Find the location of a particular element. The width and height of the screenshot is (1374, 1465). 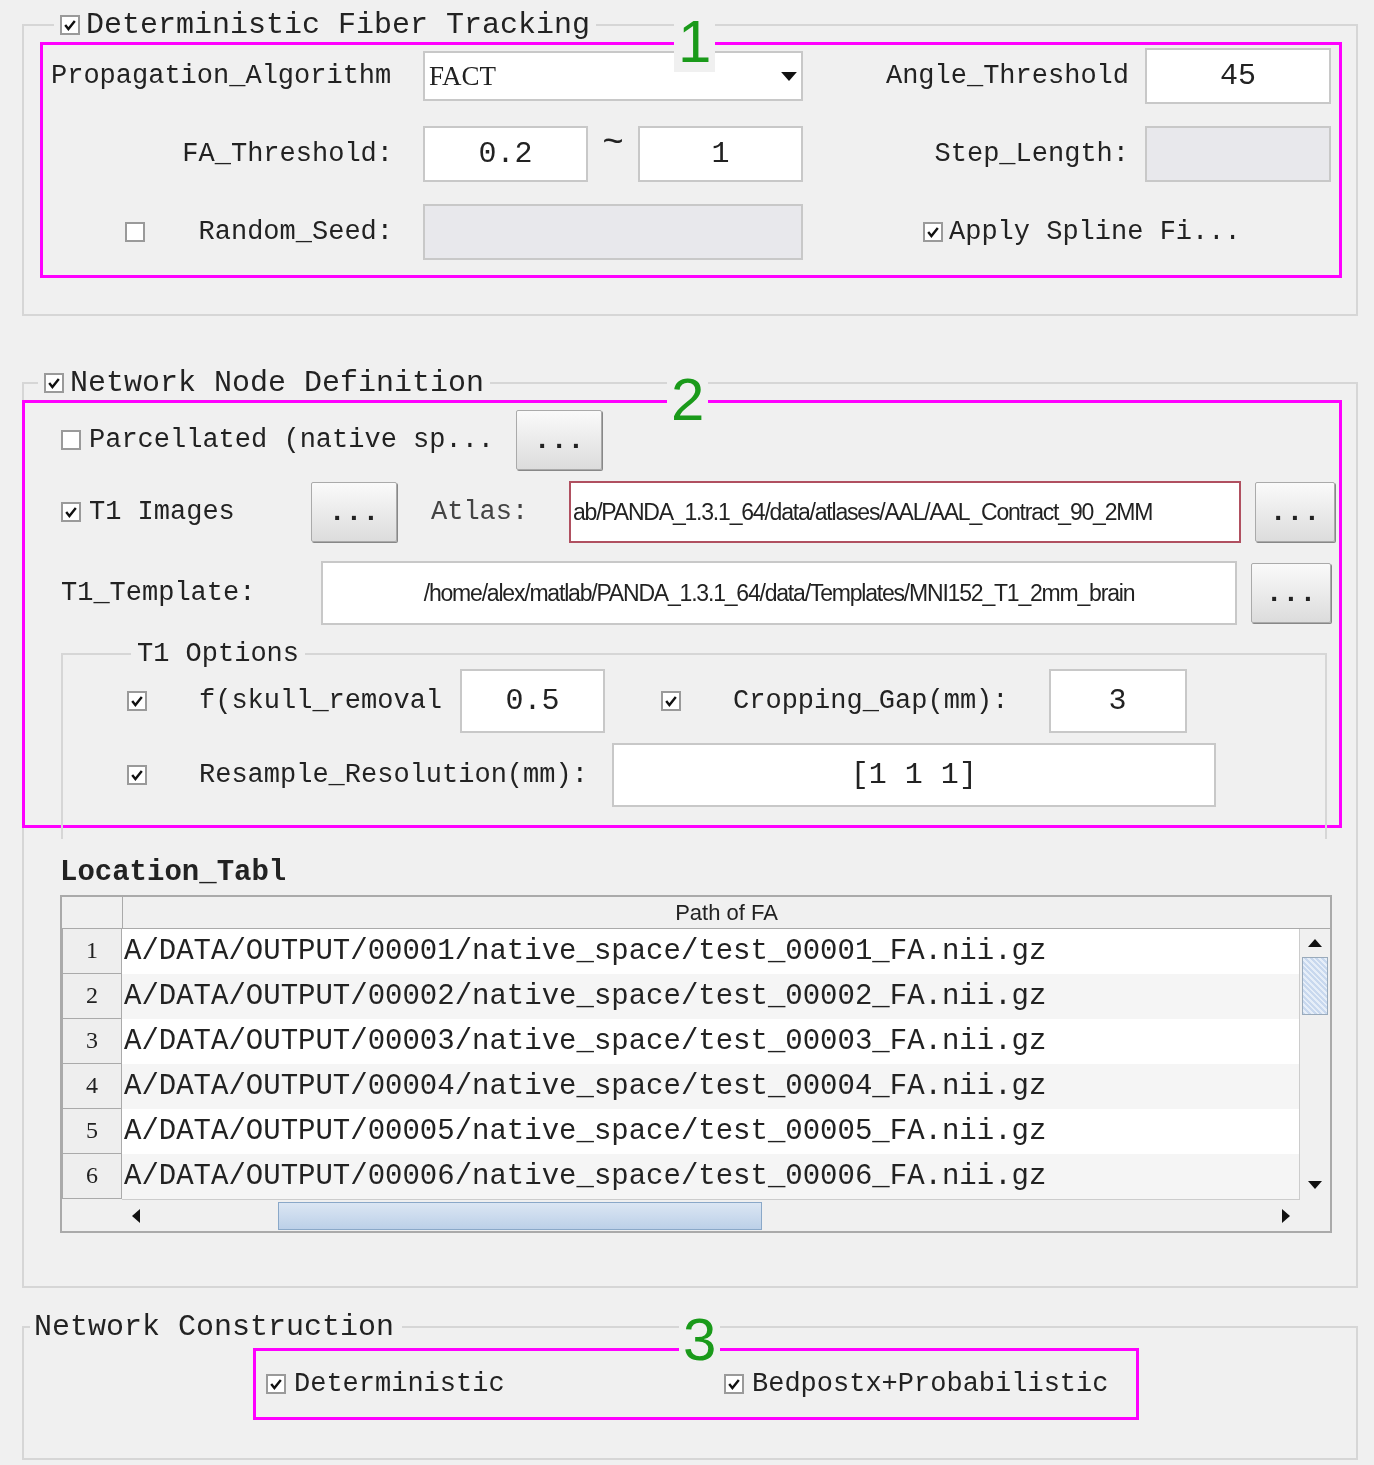

group-title: T1 Options is located at coordinates (218, 654).